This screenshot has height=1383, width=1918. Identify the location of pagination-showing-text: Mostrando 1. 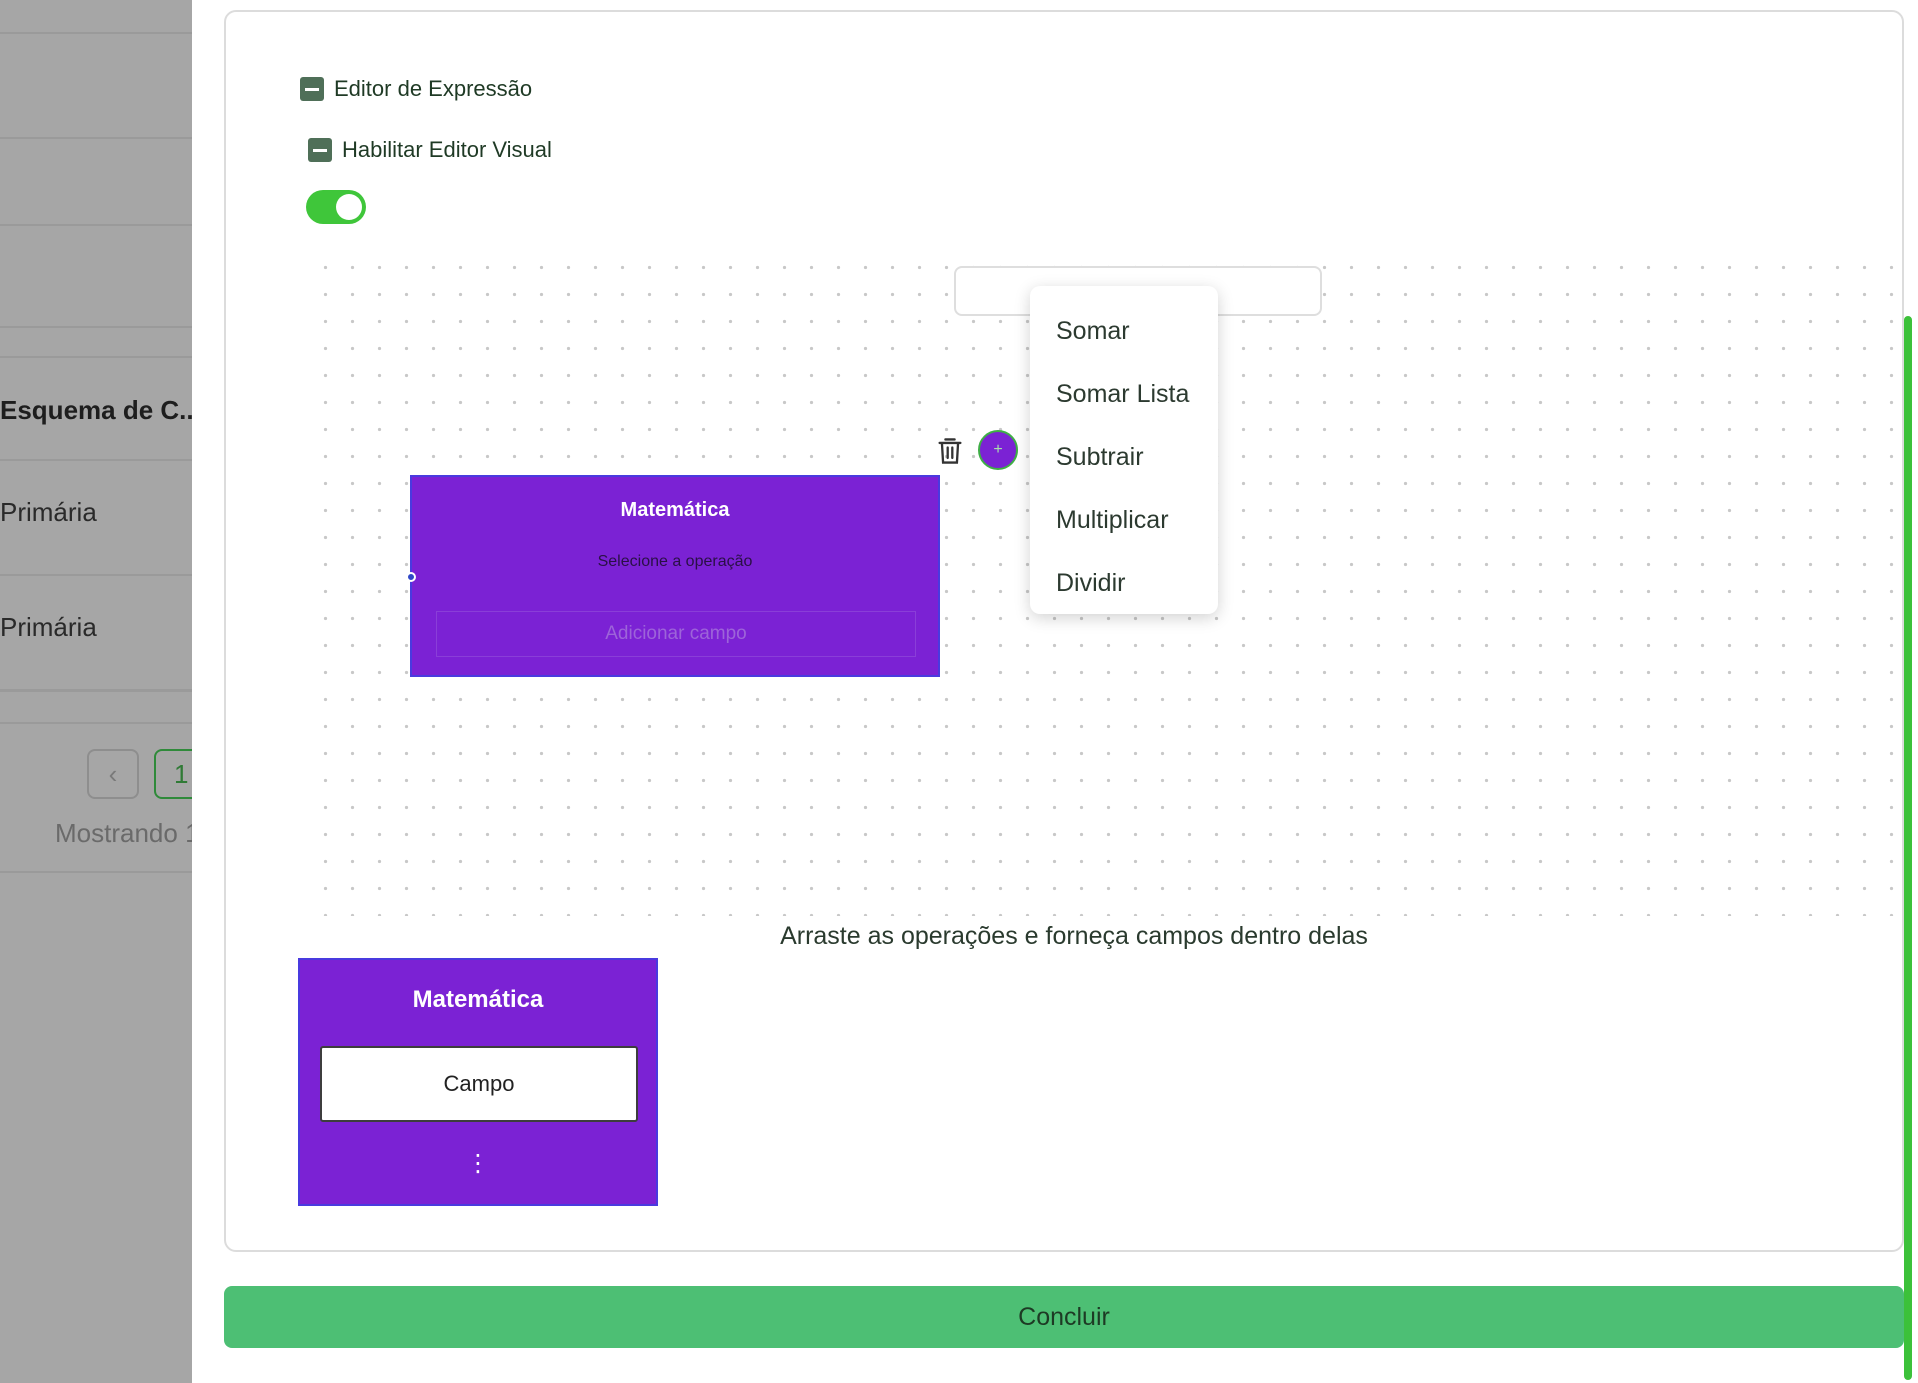
(123, 833).